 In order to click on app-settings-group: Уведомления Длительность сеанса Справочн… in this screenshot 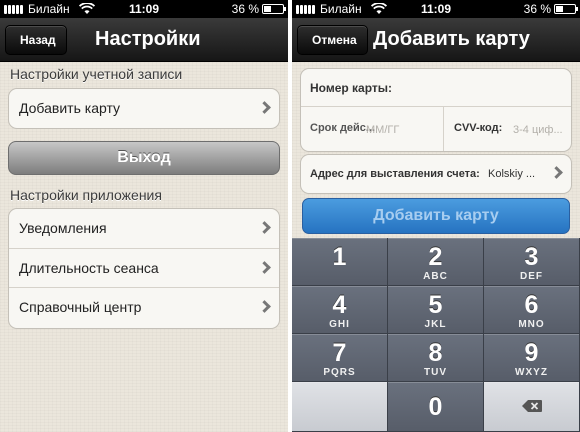, I will do `click(144, 268)`.